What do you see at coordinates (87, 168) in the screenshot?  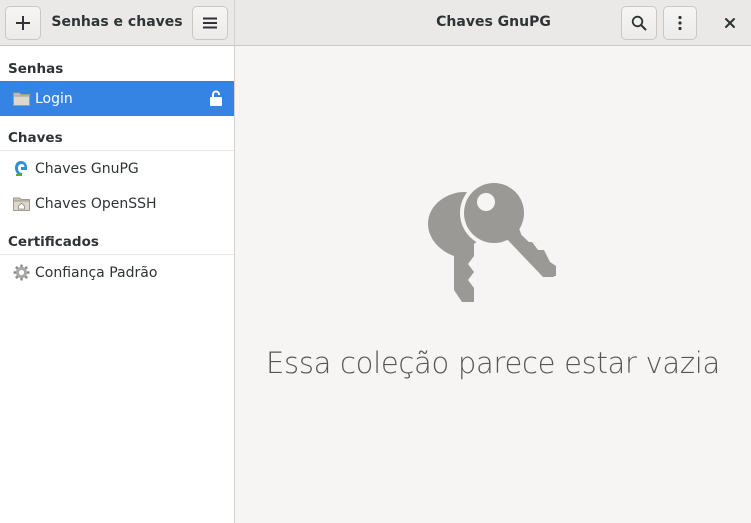 I see `sidebar-item-label: Chaves GnuPG` at bounding box center [87, 168].